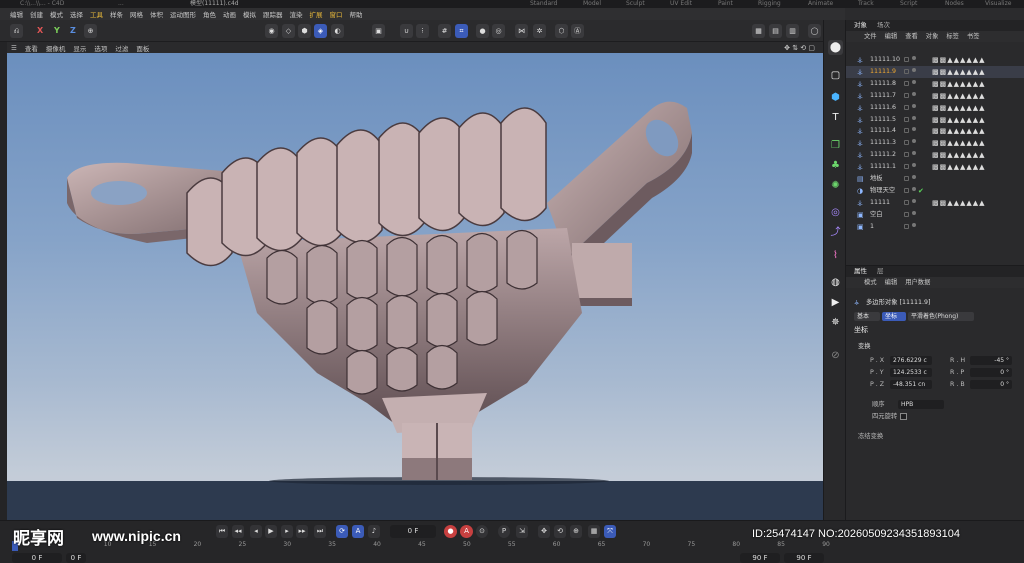 The image size is (1024, 563). Describe the element at coordinates (991, 384) in the screenshot. I see `rot-field: 0 °` at that location.